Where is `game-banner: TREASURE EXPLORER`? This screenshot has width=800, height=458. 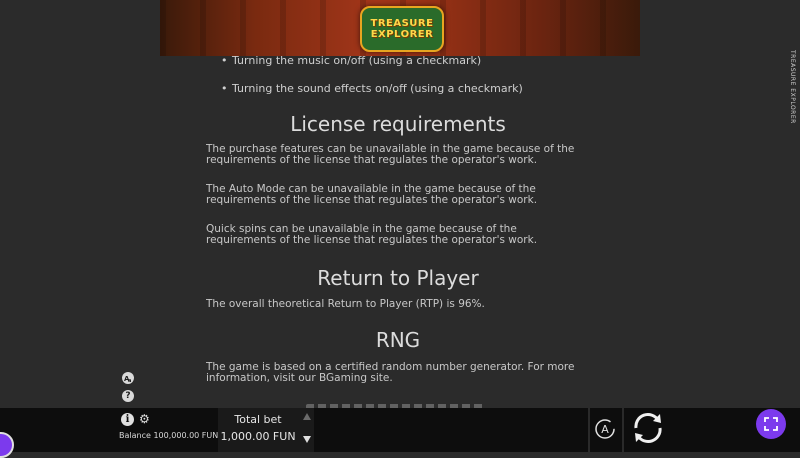 game-banner: TREASURE EXPLORER is located at coordinates (400, 28).